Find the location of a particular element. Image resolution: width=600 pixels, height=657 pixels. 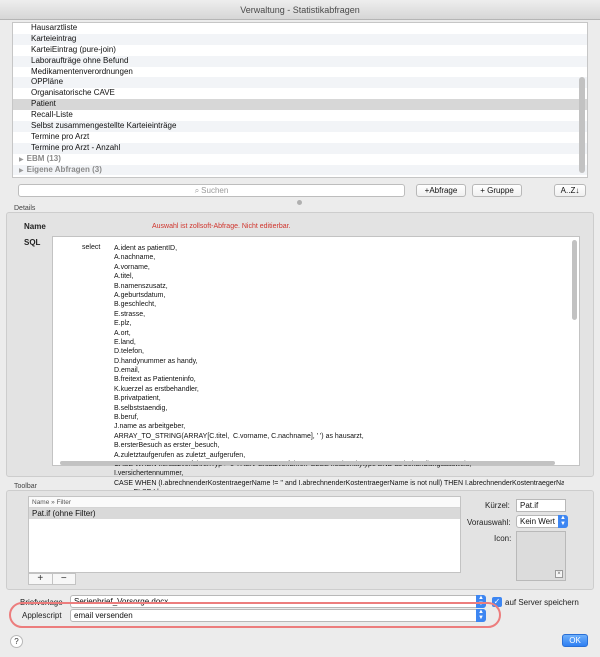

list-item: Termine pro Arzt - Anzahl is located at coordinates (300, 148).